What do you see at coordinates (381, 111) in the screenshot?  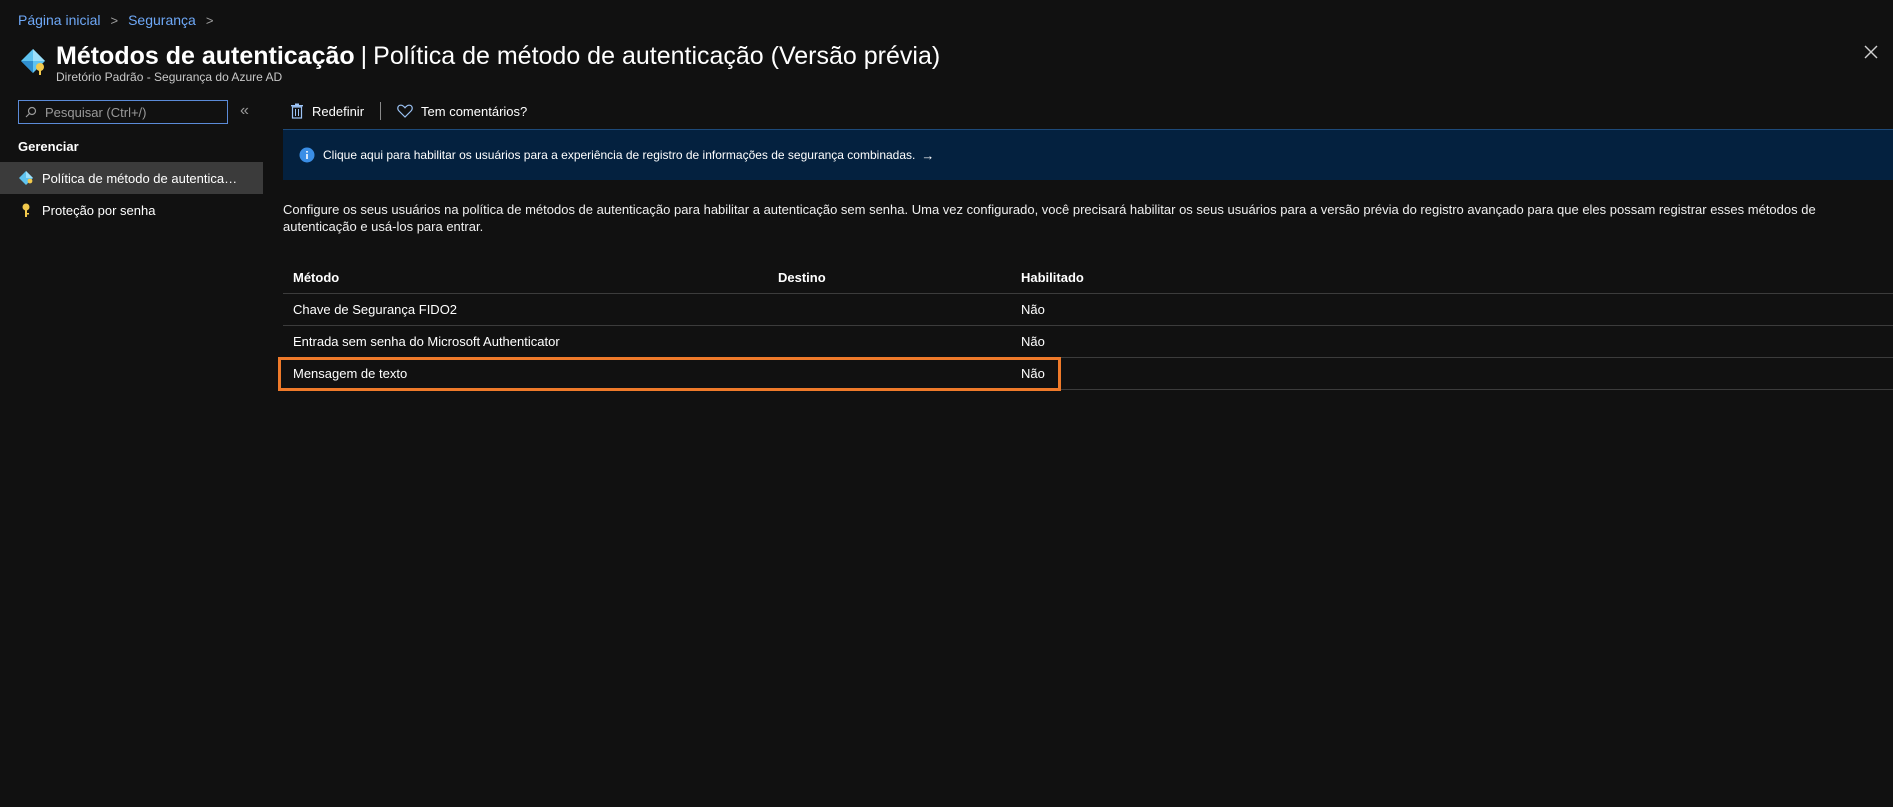 I see `toolbar-divider` at bounding box center [381, 111].